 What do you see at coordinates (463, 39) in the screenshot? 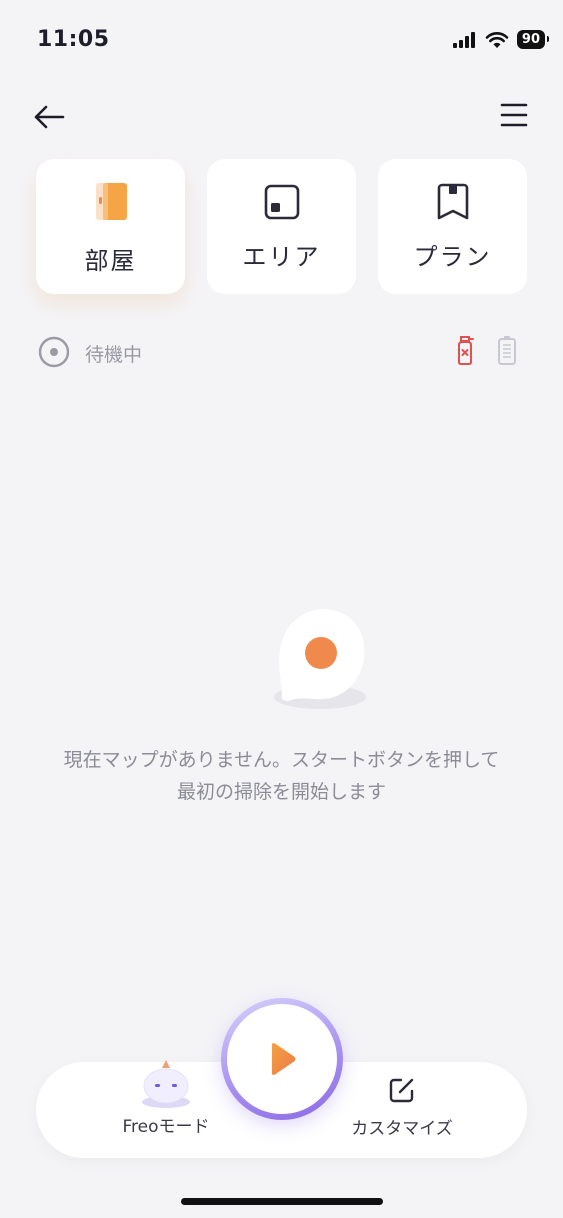
I see `cellular-signal-icon` at bounding box center [463, 39].